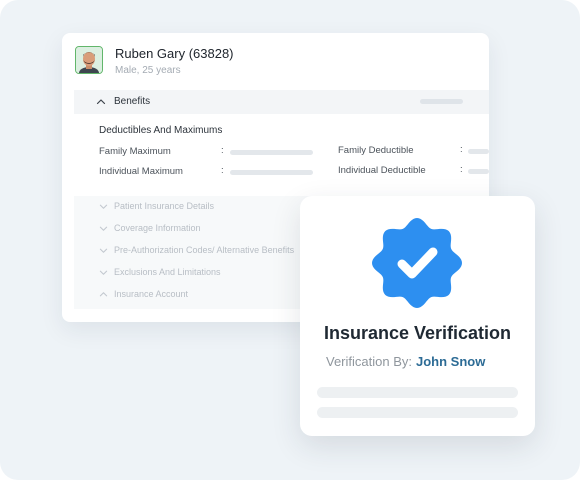  I want to click on section-label: Patient Insurance Details, so click(164, 206).